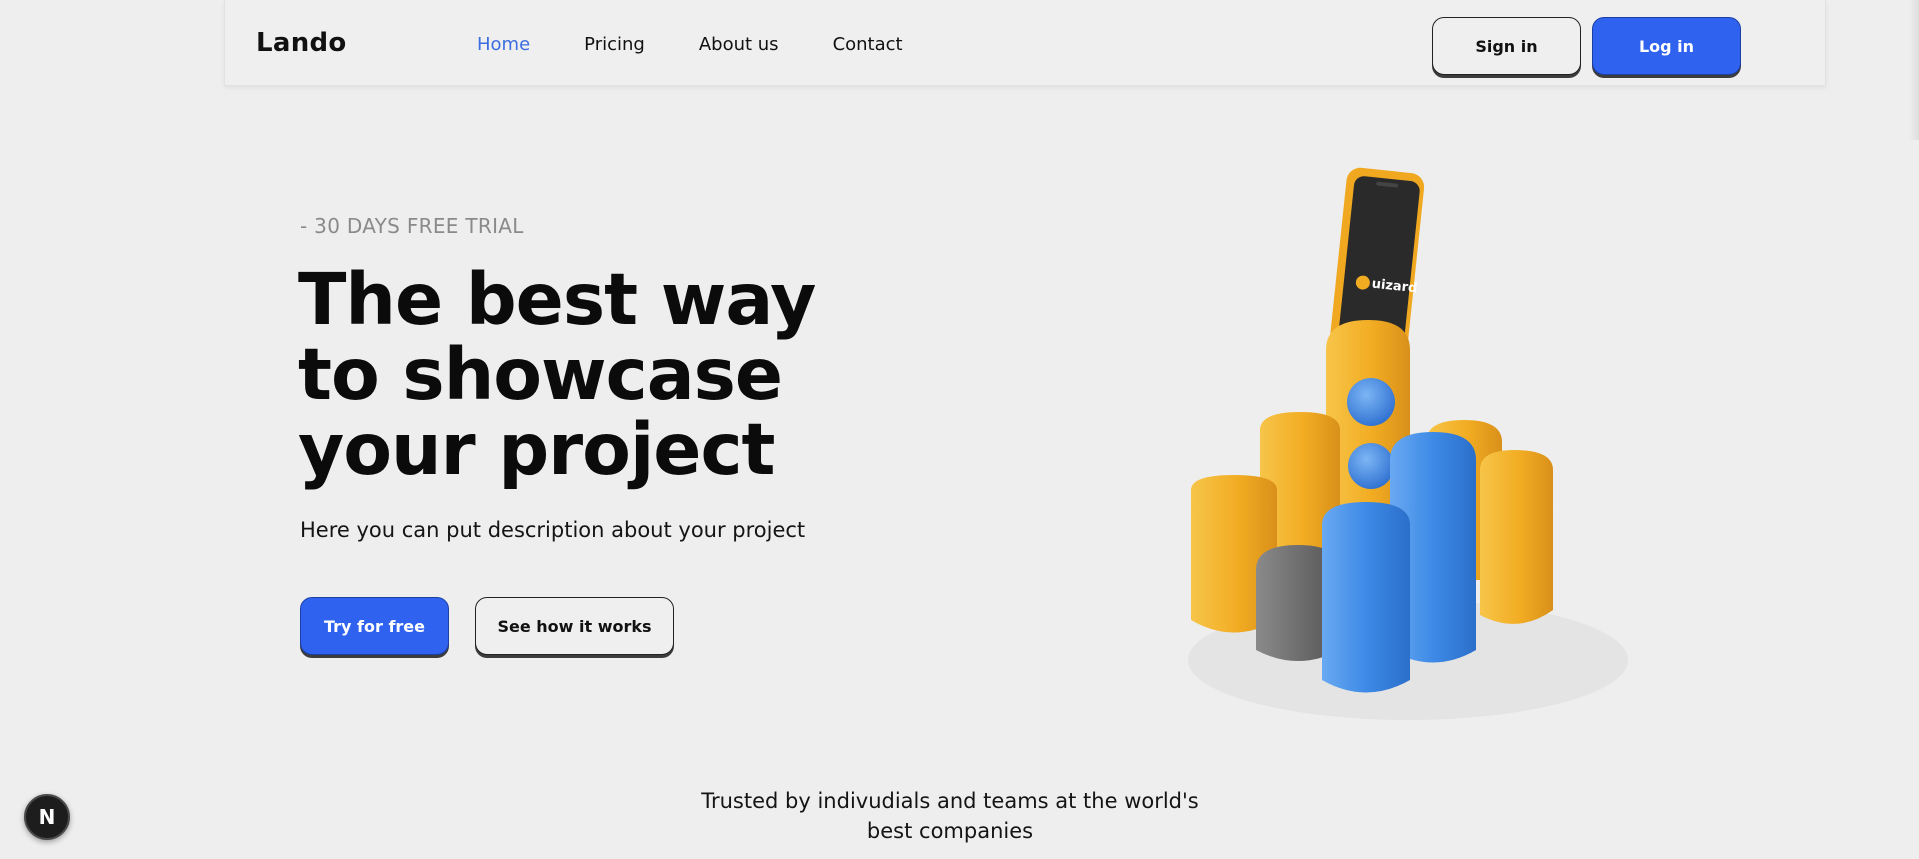 The width and height of the screenshot is (1919, 859). Describe the element at coordinates (301, 43) in the screenshot. I see `brand-logo: Lando` at that location.